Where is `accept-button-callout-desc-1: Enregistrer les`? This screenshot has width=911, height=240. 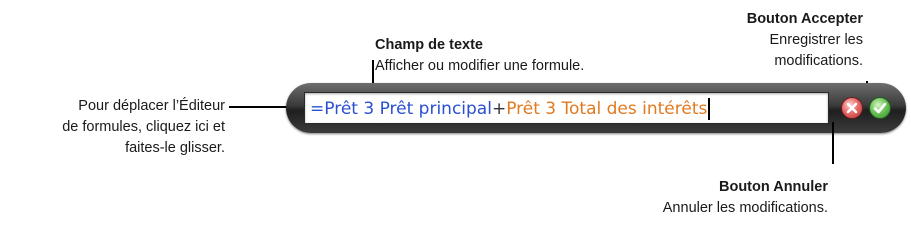
accept-button-callout-desc-1: Enregistrer les is located at coordinates (816, 40).